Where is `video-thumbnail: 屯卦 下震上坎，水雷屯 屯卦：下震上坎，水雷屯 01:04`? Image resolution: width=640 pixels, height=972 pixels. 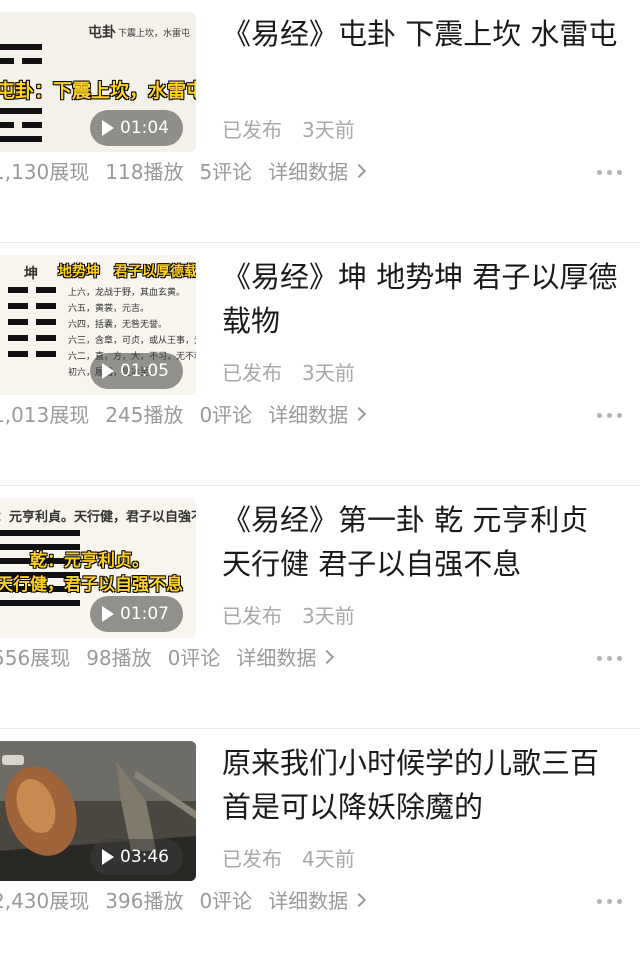
video-thumbnail: 屯卦 下震上坎，水雷屯 屯卦：下震上坎，水雷屯 01:04 is located at coordinates (98, 82).